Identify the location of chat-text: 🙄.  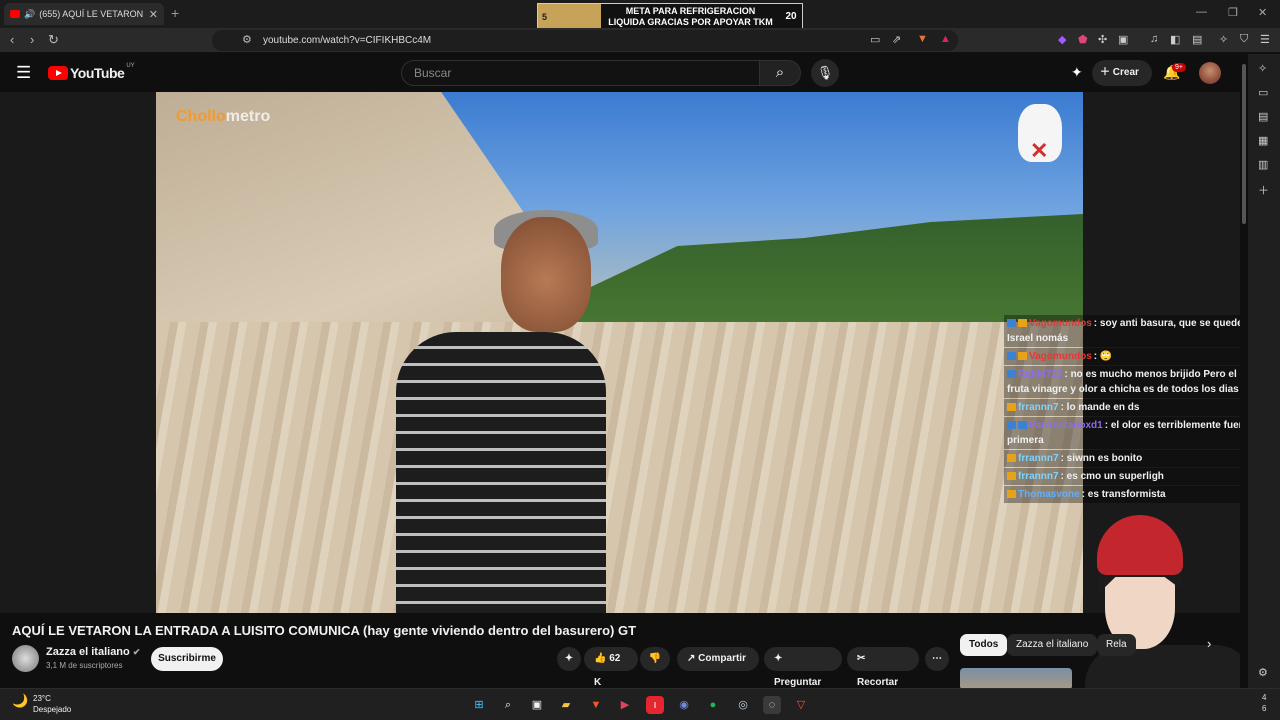
(1106, 356).